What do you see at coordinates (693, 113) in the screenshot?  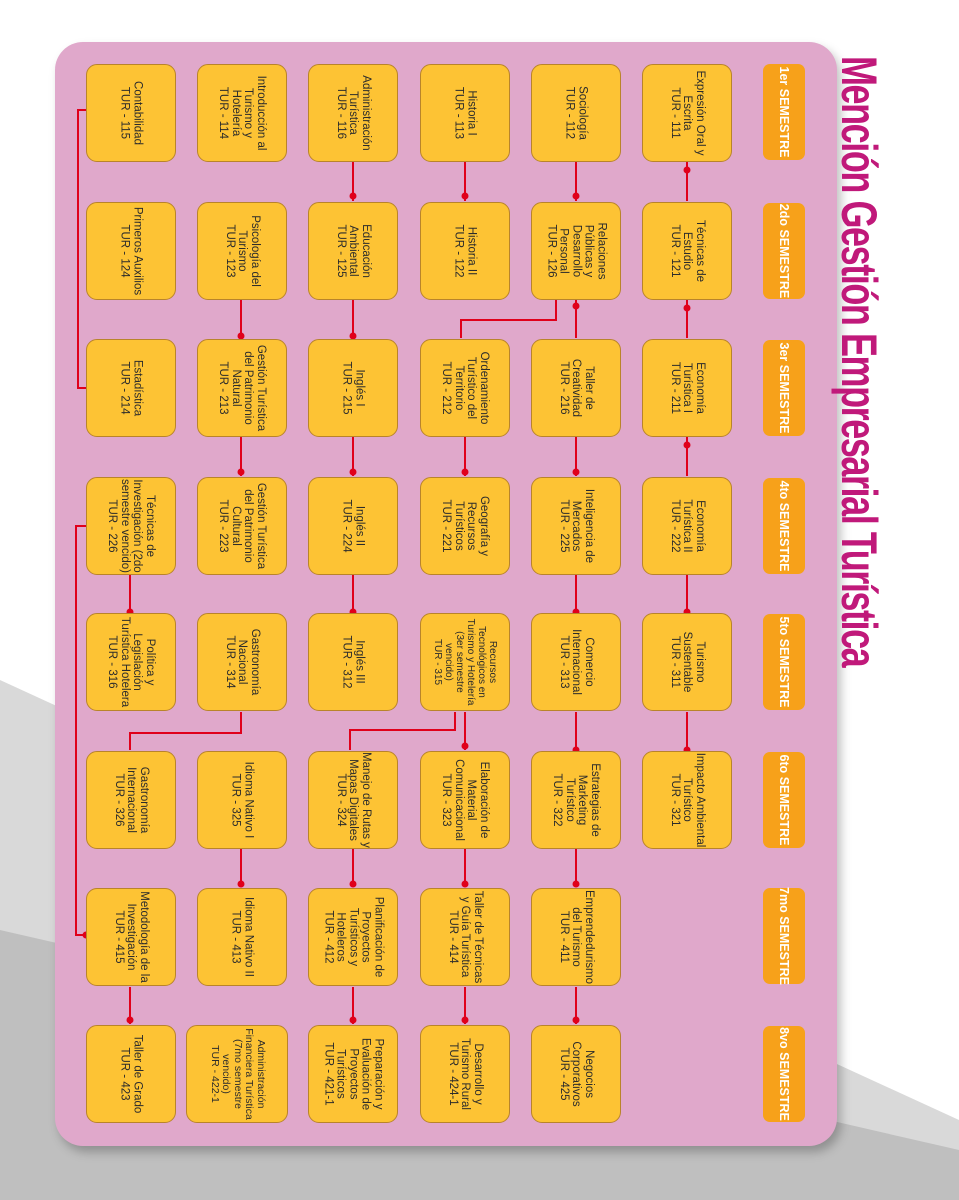 I see `course-text: Expresión Oral y Escrita` at bounding box center [693, 113].